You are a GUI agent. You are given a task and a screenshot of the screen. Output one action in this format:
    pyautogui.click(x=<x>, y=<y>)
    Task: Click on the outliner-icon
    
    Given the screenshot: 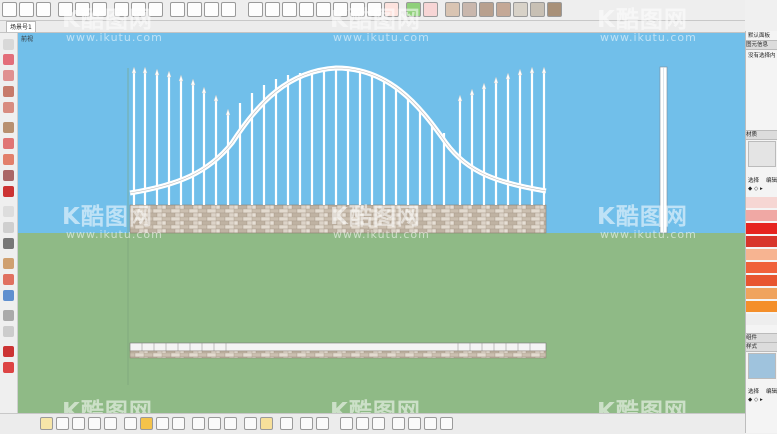 What is the action you would take?
    pyautogui.click(x=162, y=423)
    